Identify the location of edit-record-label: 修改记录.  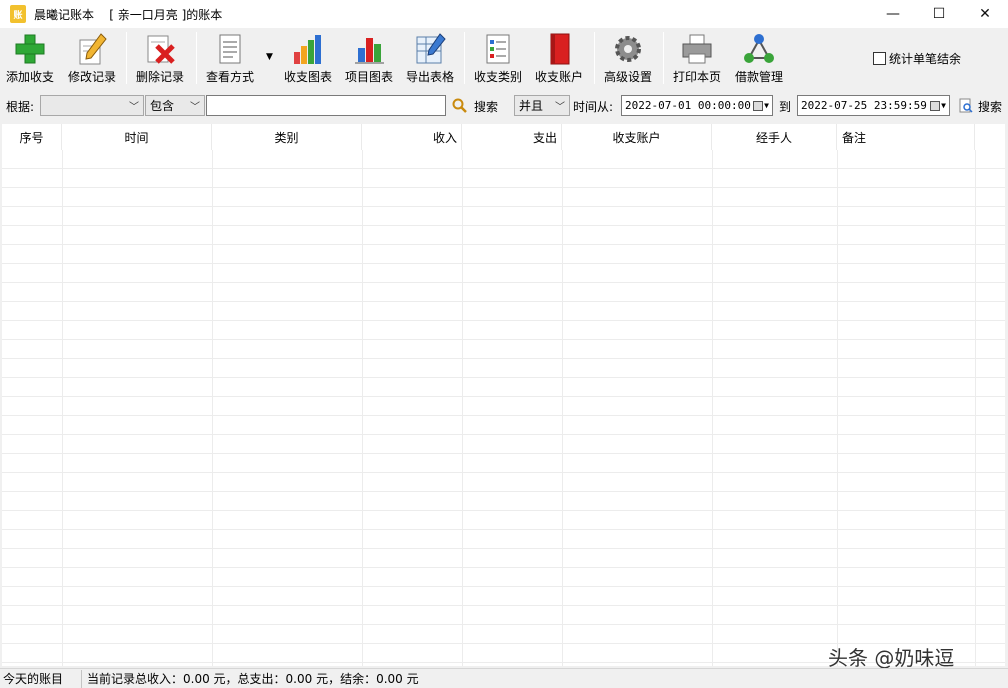
(92, 77).